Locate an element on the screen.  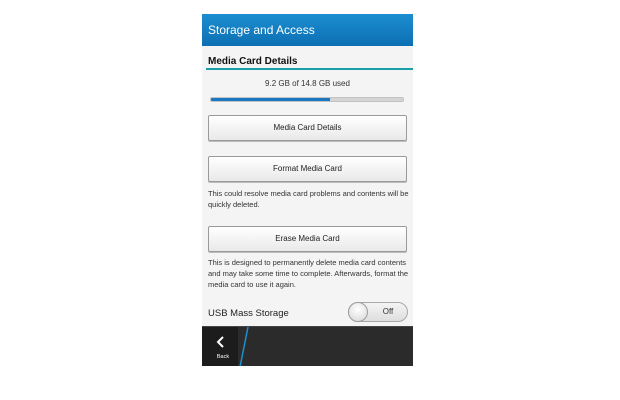
format-media-card-button: Format Media Card is located at coordinates (307, 169).